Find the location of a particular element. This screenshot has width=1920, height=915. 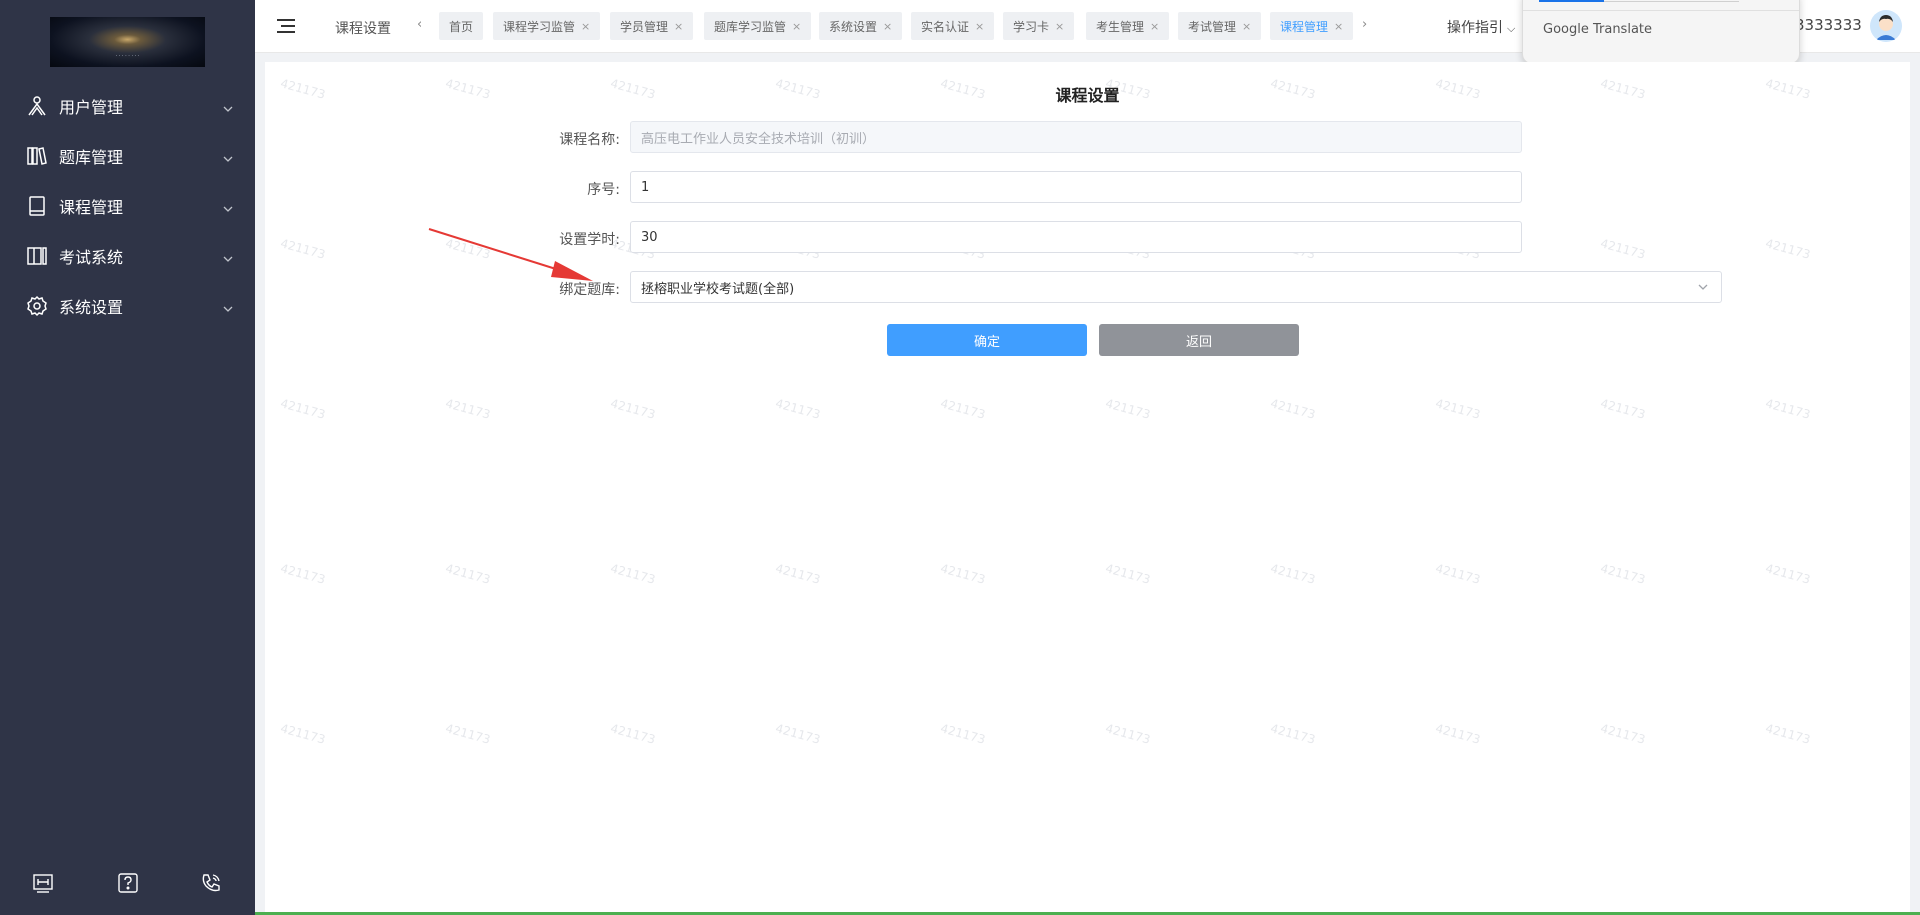

tab-label: 考试管理 is located at coordinates (1212, 26).